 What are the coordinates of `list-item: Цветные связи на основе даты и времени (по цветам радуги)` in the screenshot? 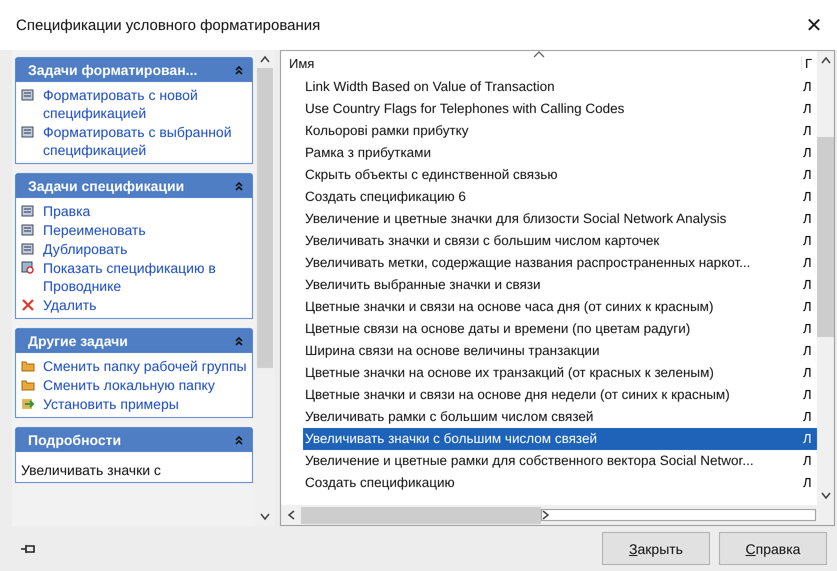 It's located at (541, 329).